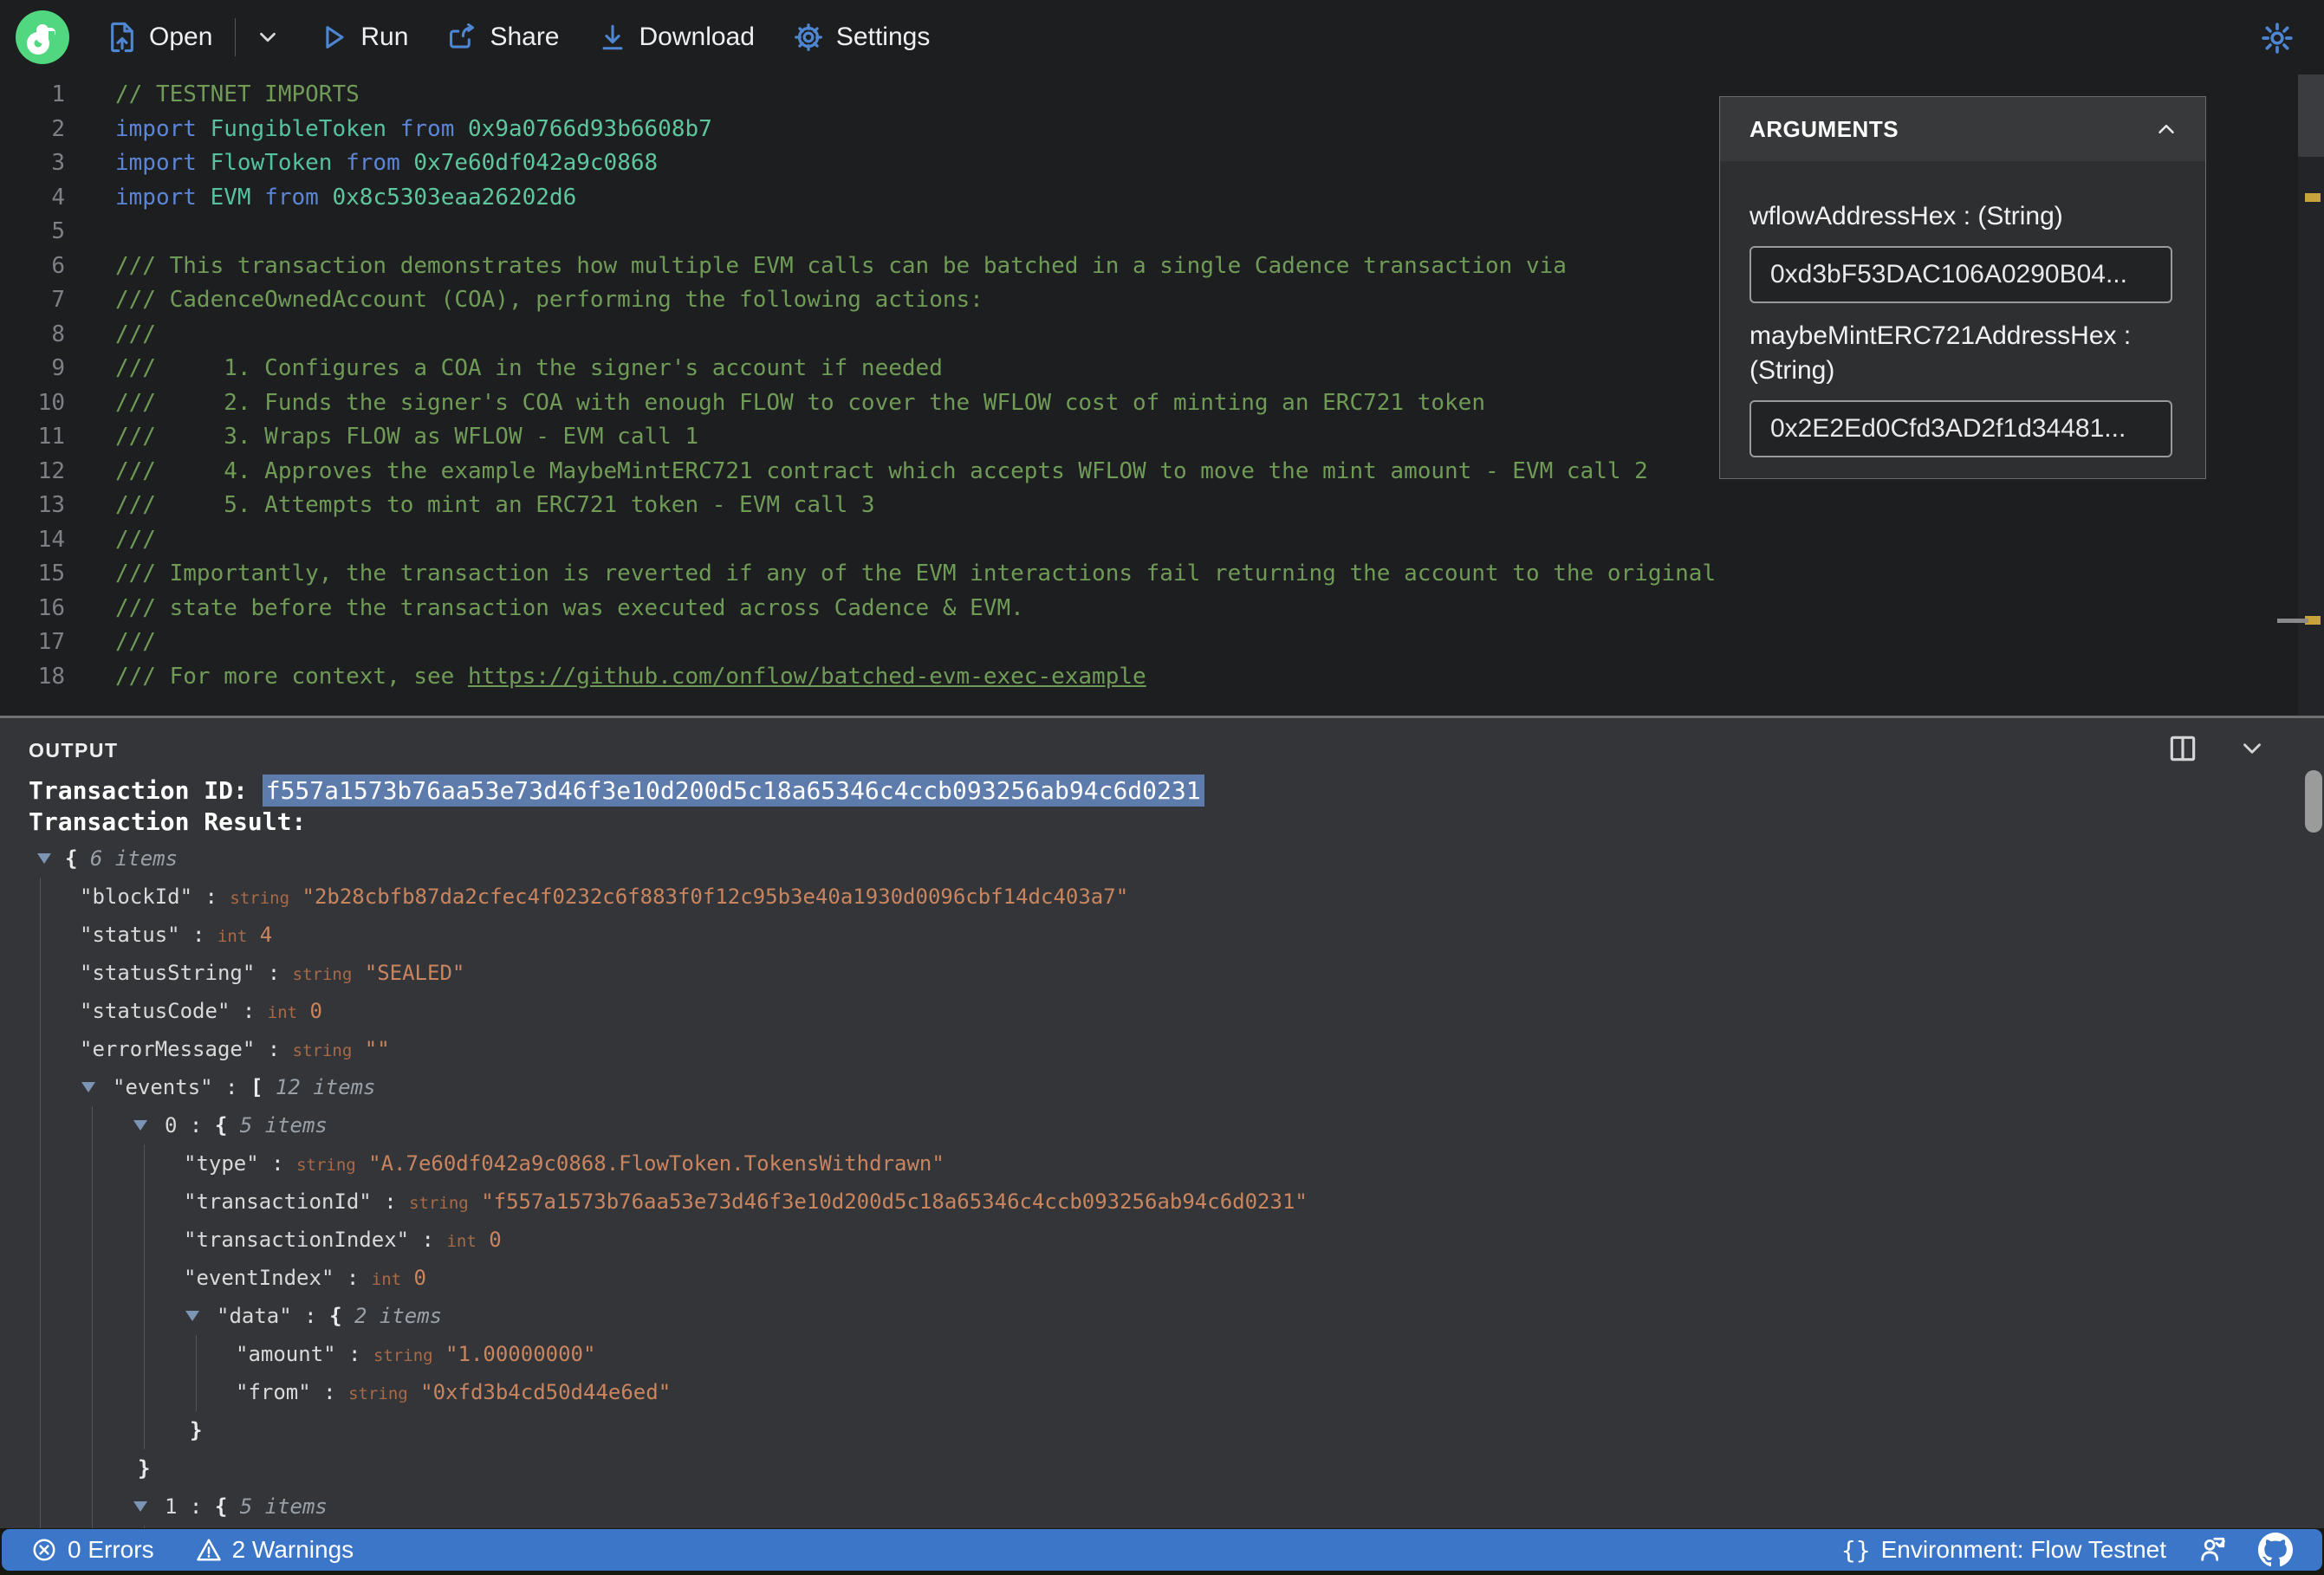 This screenshot has width=2324, height=1575. I want to click on code-token: EVM, so click(237, 197).